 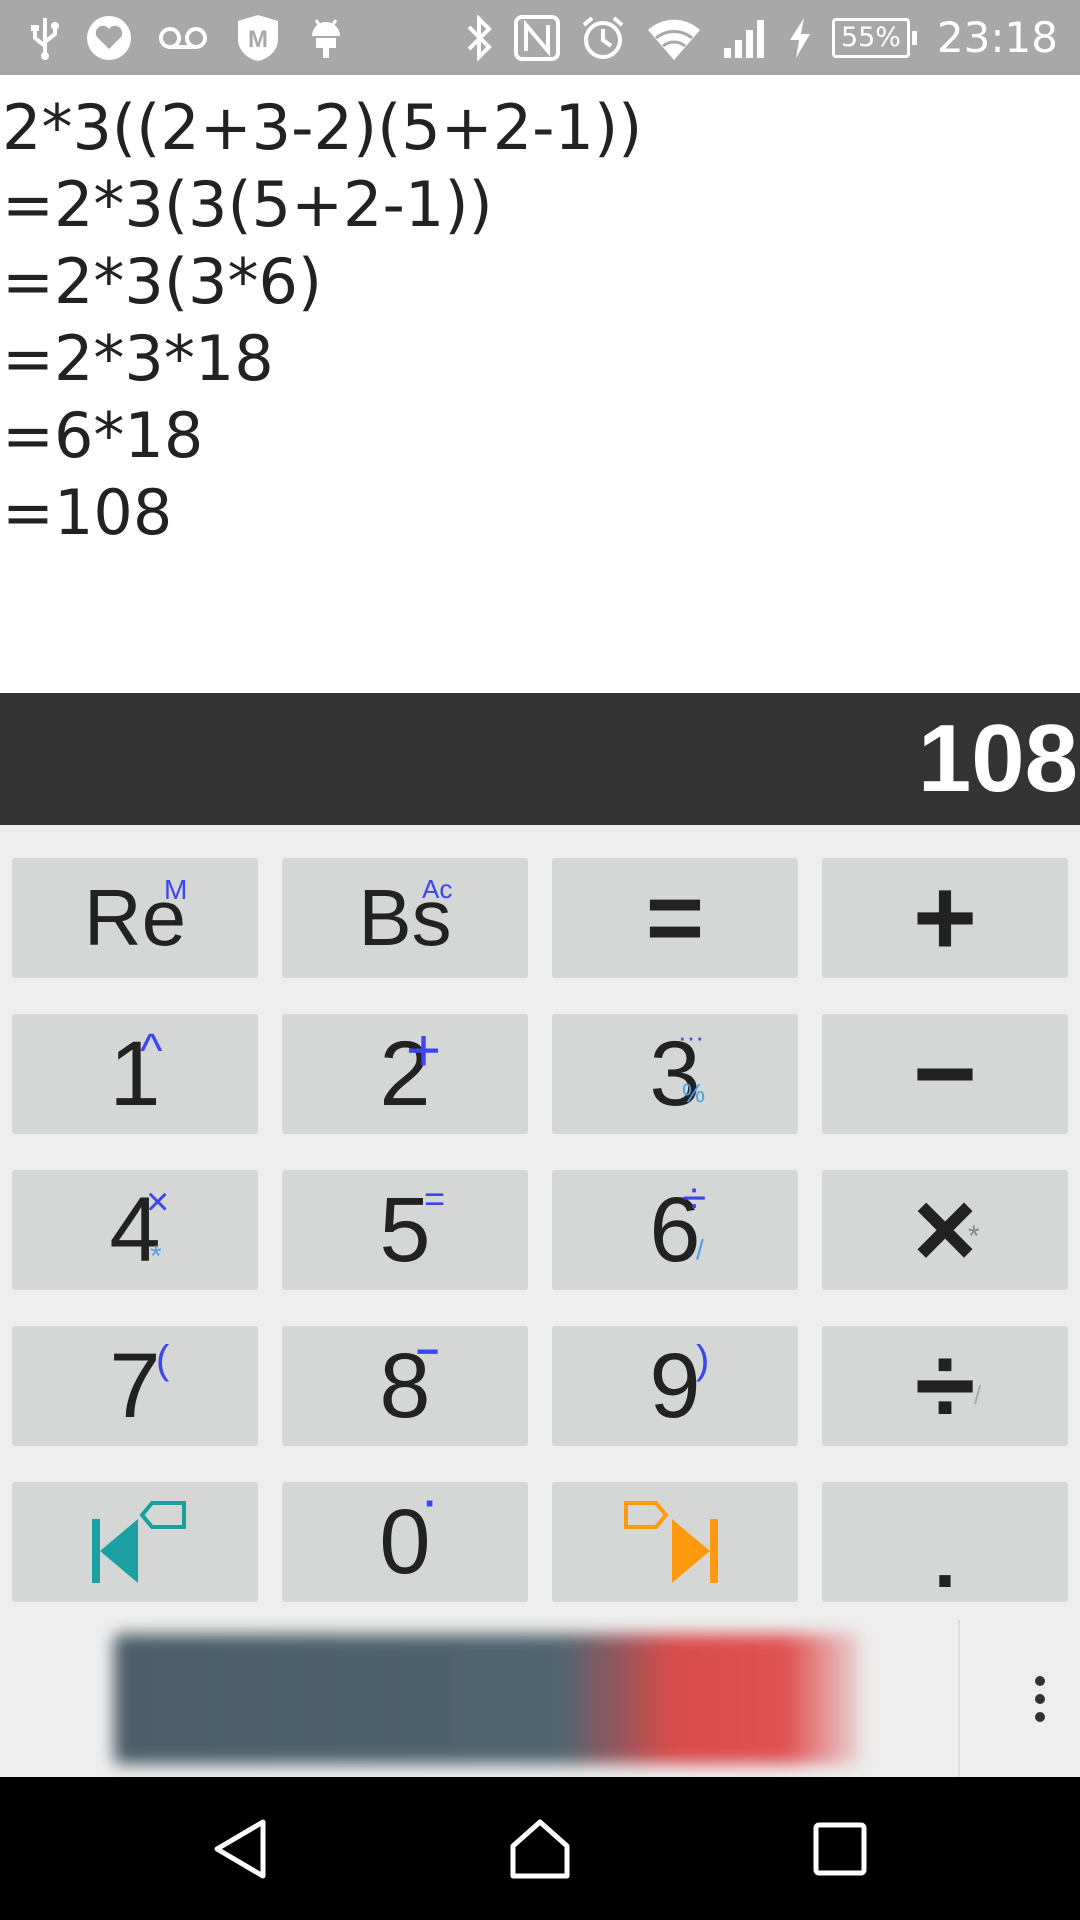 I want to click on android-debug-icon, so click(x=326, y=37).